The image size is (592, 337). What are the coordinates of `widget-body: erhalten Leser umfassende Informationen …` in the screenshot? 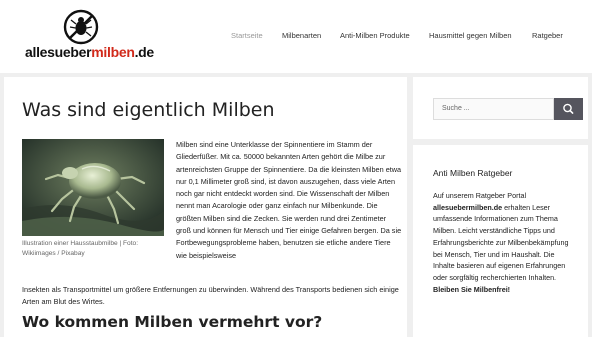 It's located at (501, 242).